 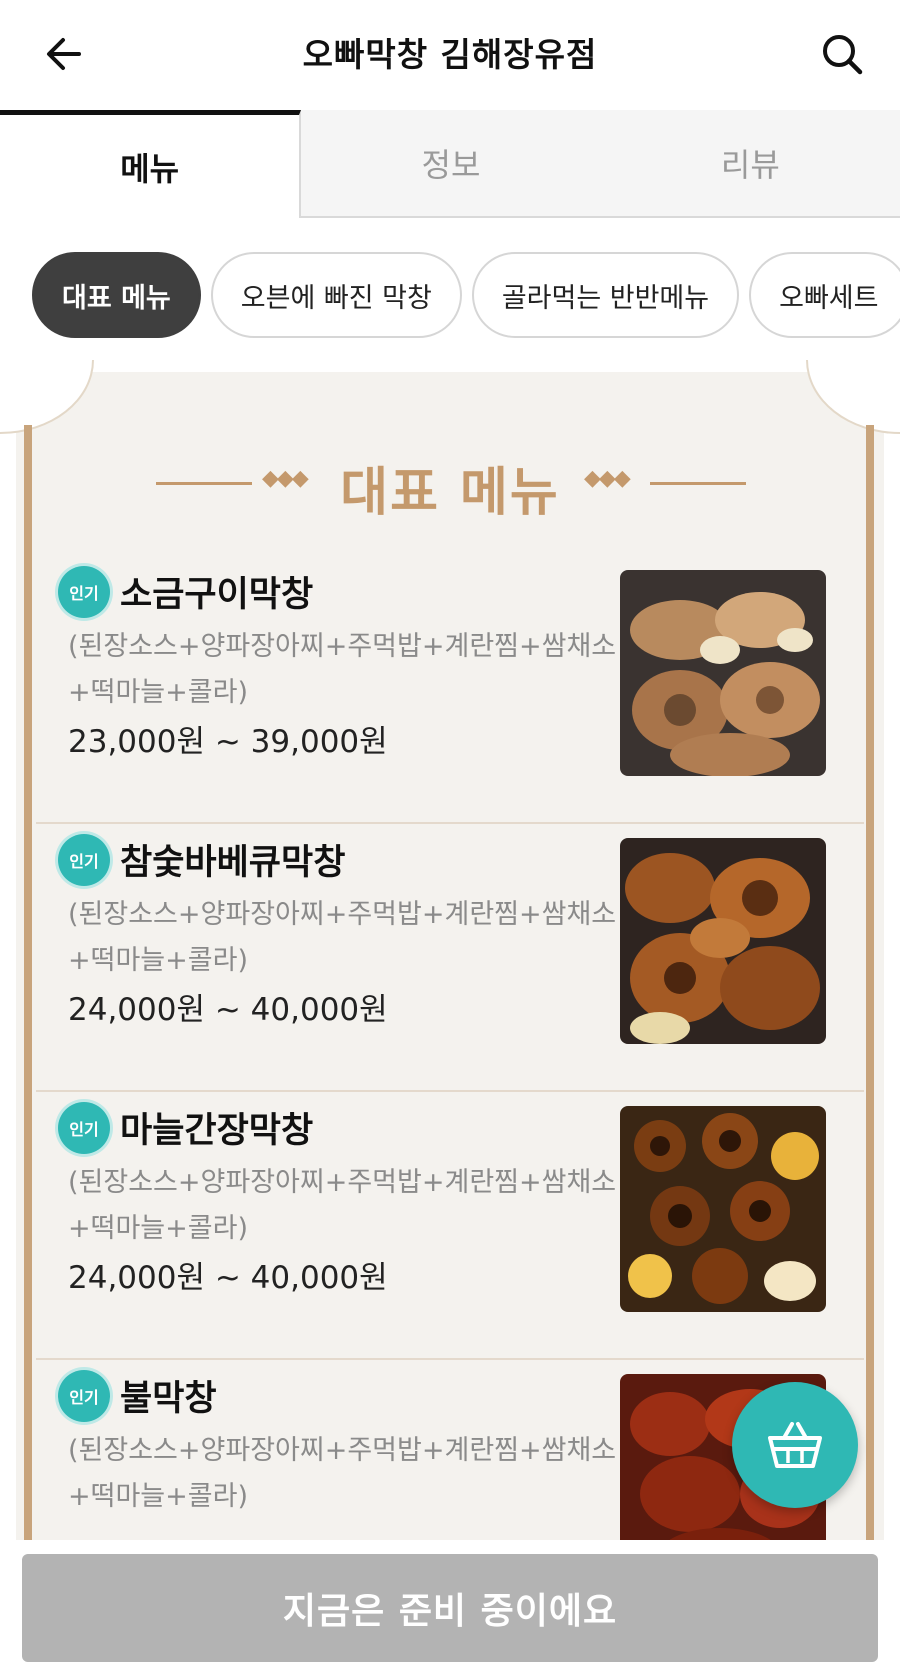 What do you see at coordinates (116, 295) in the screenshot?
I see `chip-signature-menu: 대표 메뉴` at bounding box center [116, 295].